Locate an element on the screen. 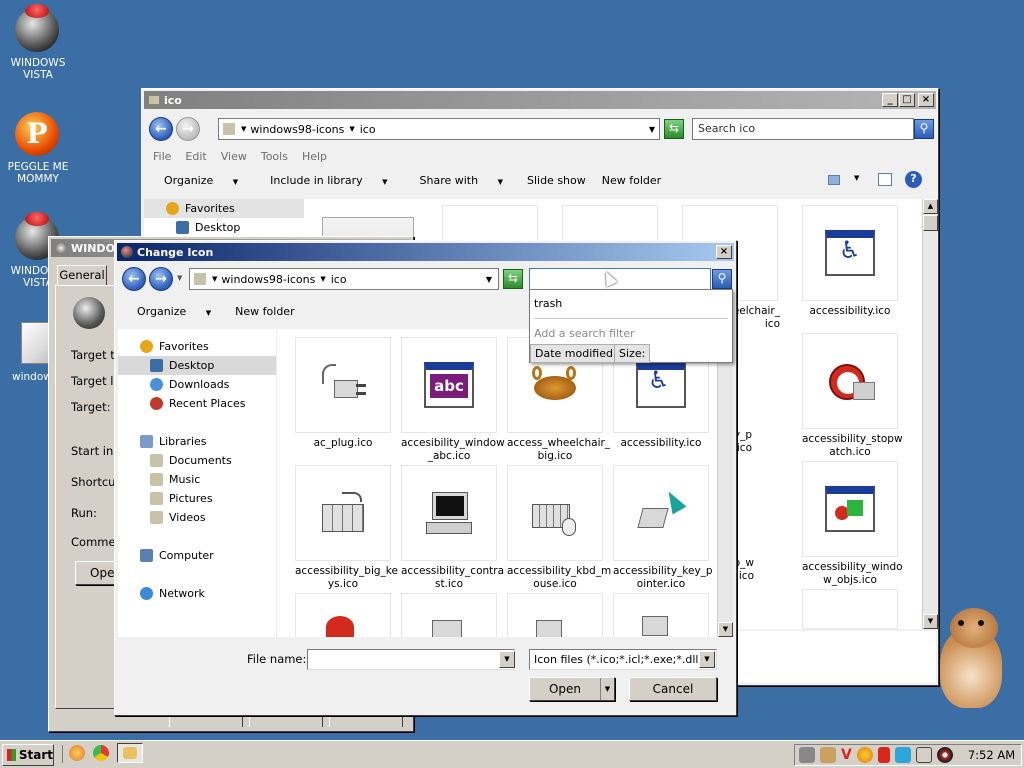 Image resolution: width=1024 pixels, height=768 pixels. nav-network: Network is located at coordinates (197, 593).